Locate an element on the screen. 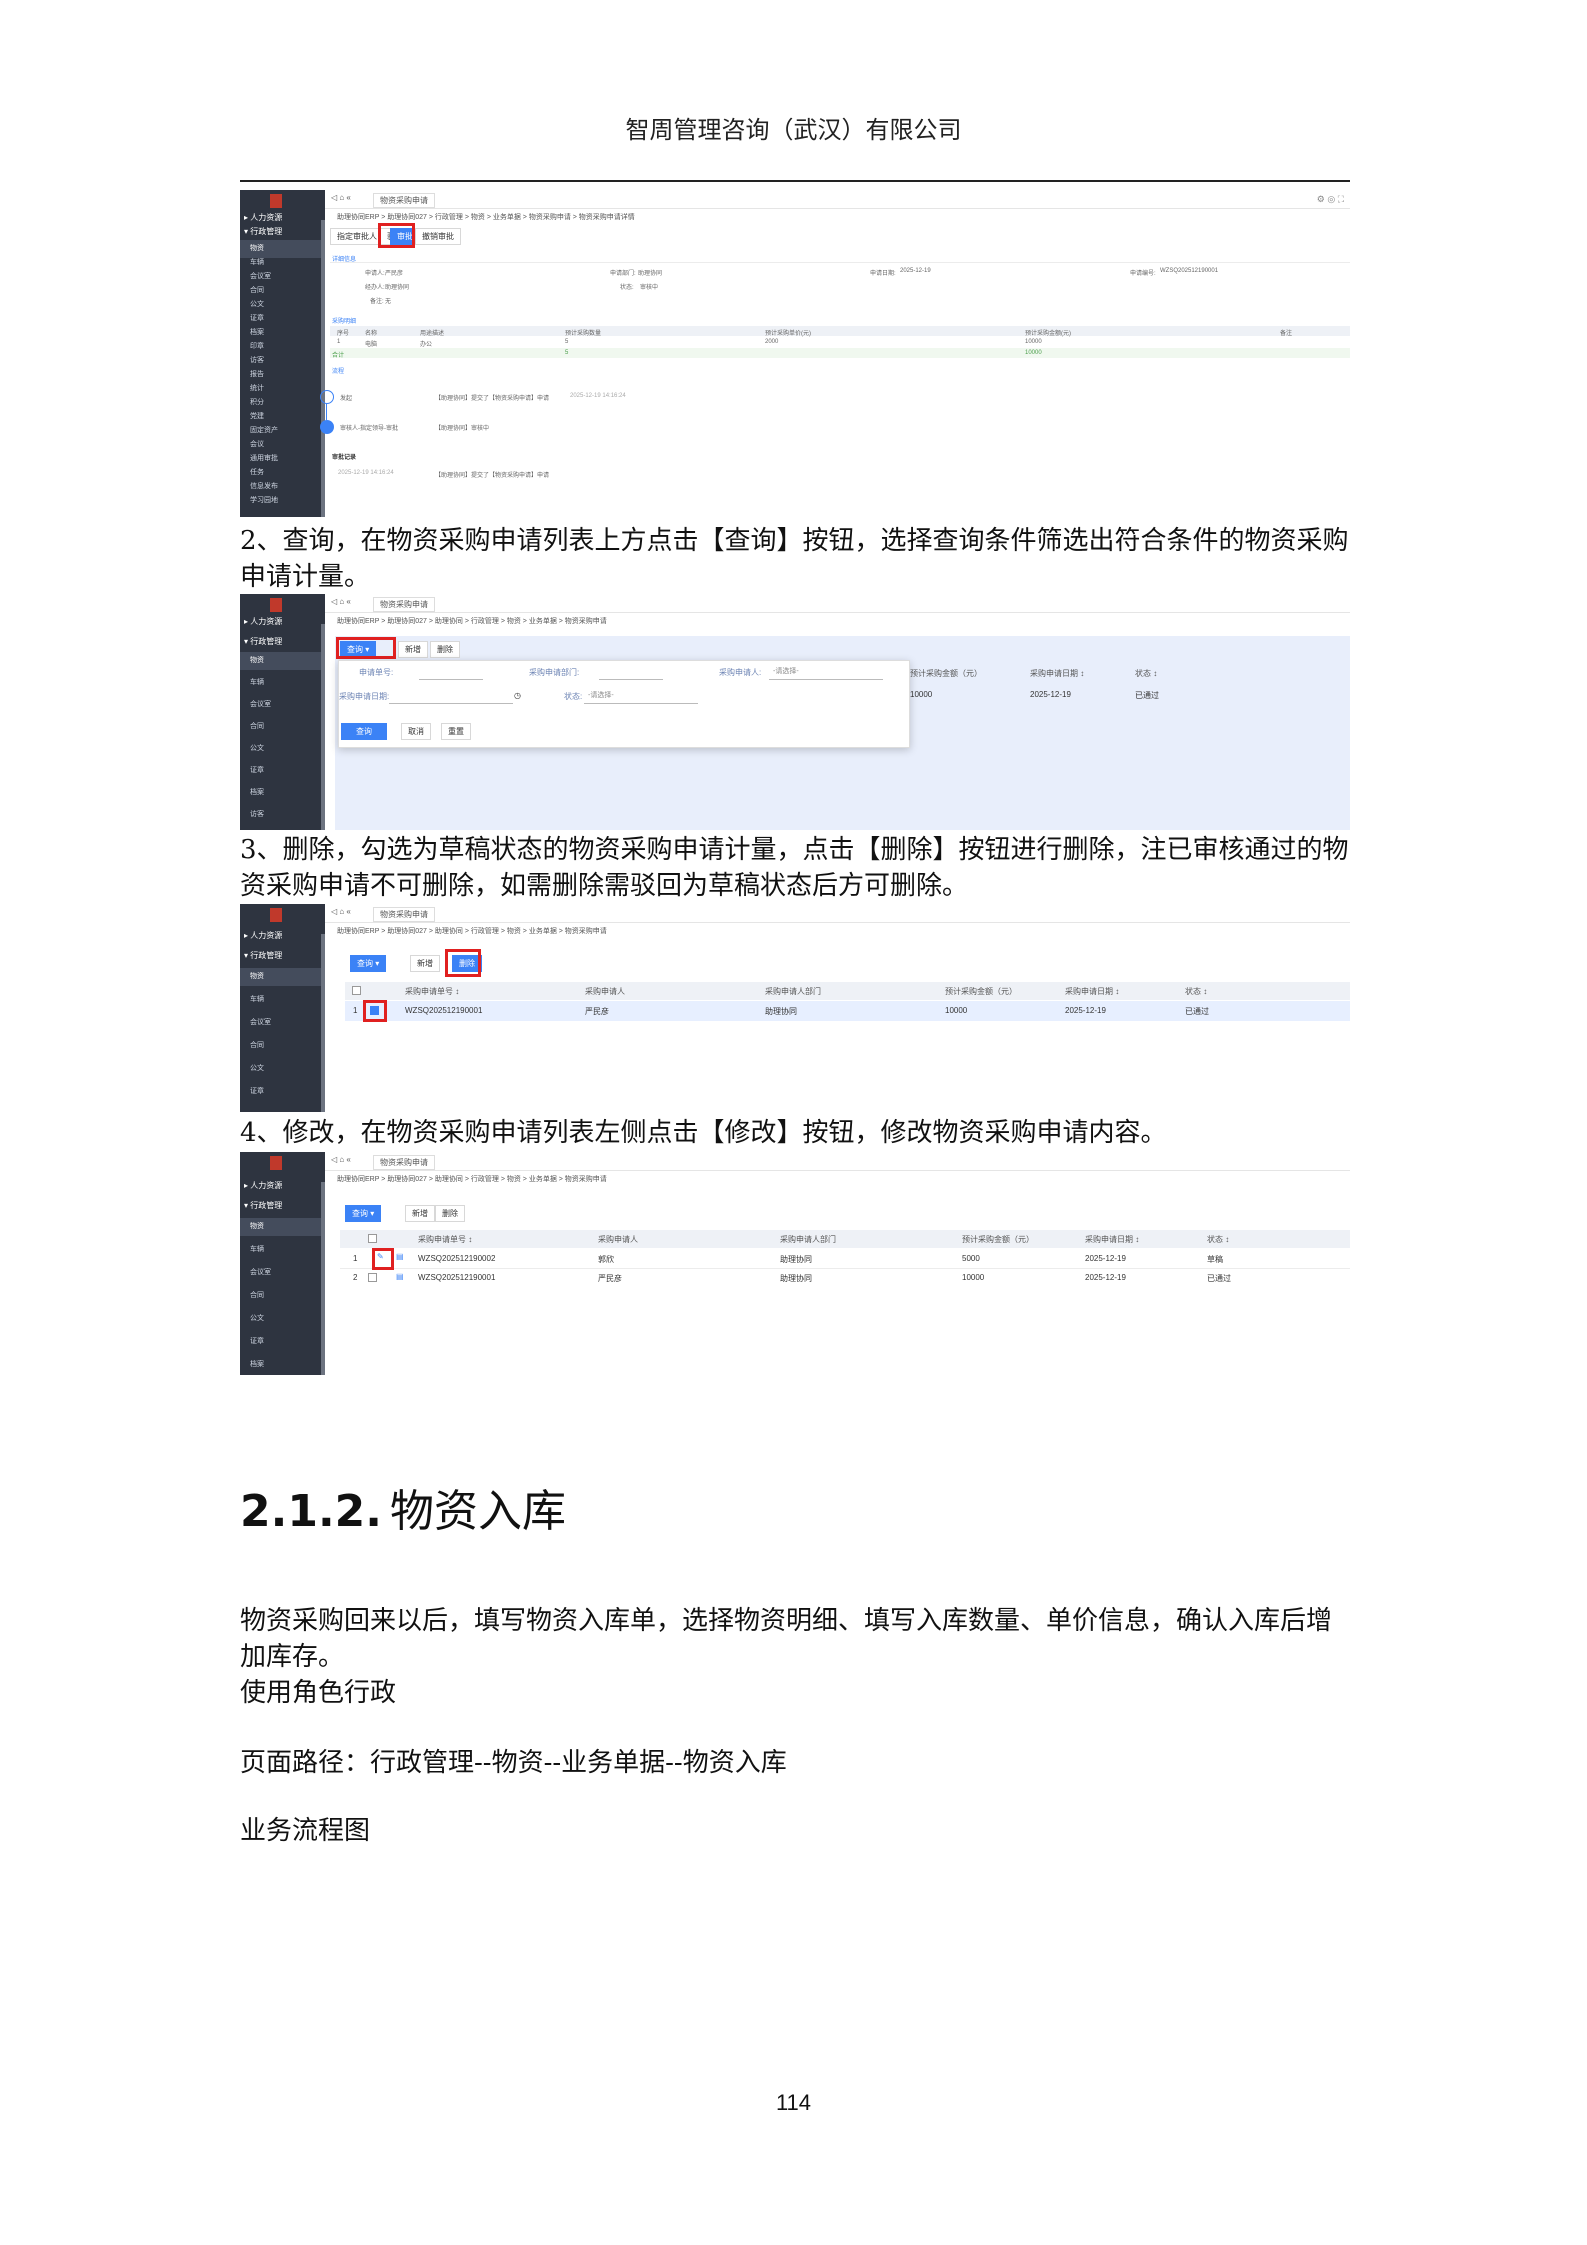 Image resolution: width=1587 pixels, height=2245 pixels. toolbar-icons: ⚙ ◎ ⛶ is located at coordinates (1330, 199).